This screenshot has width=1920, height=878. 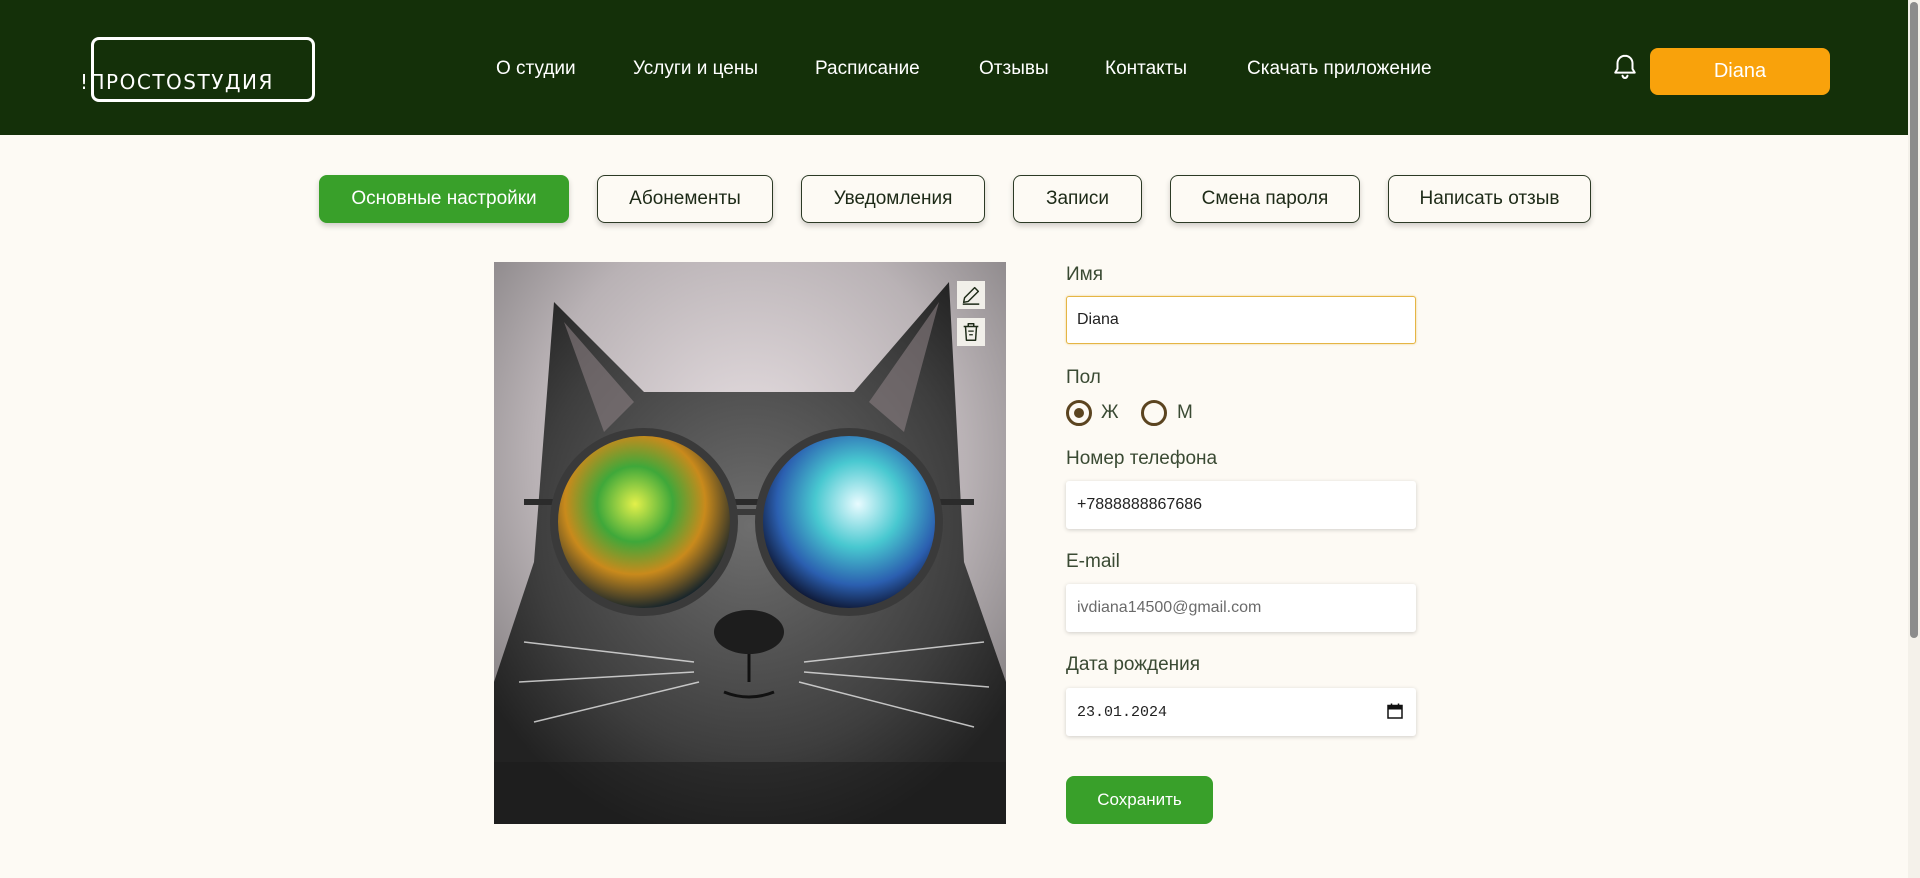 I want to click on name-label: Имя, so click(x=1085, y=274).